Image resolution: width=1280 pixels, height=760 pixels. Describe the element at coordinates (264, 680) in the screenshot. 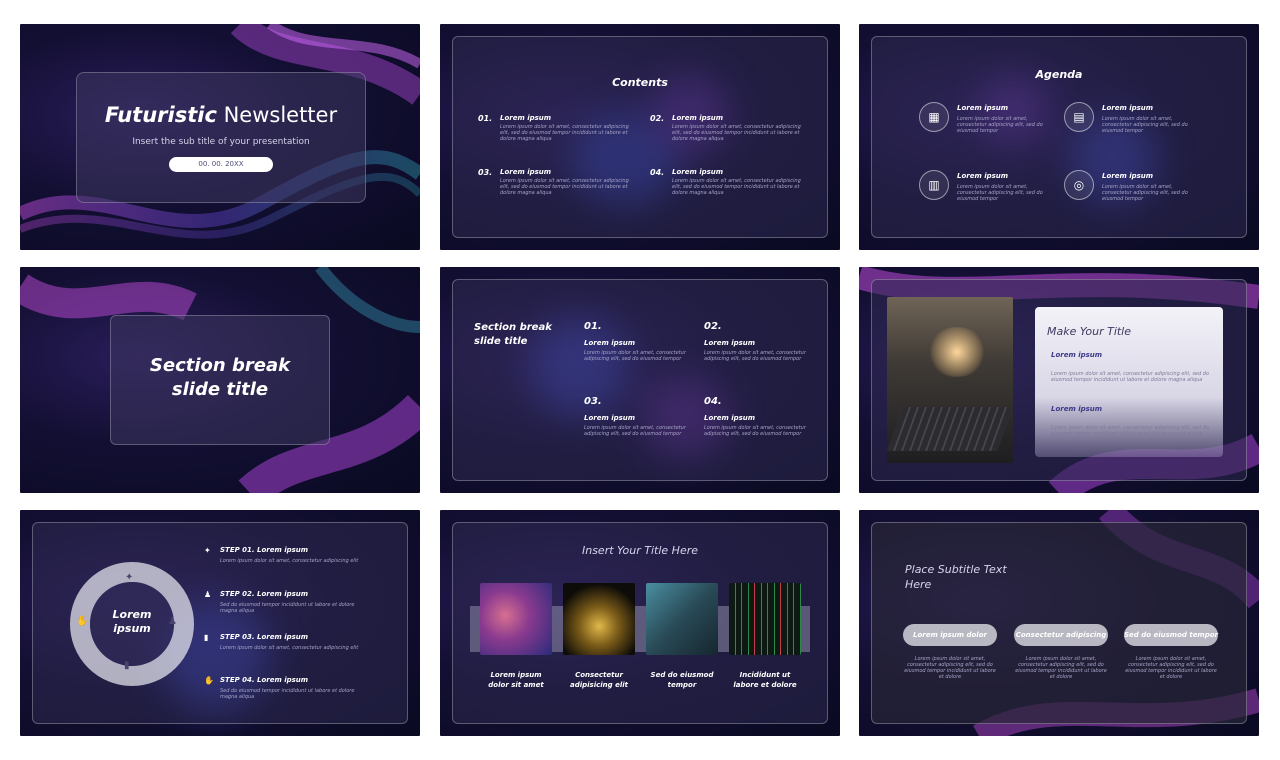

I see `step-title: STEP 04. Lorem ipsum` at that location.